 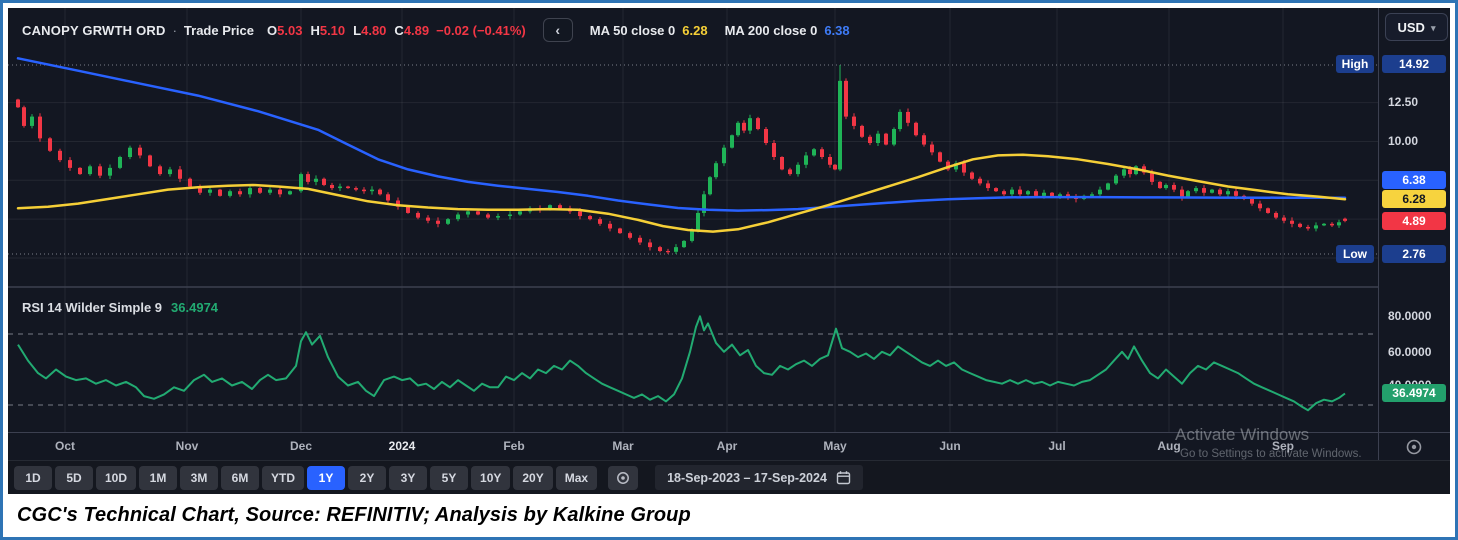 What do you see at coordinates (1414, 221) in the screenshot?
I see `last-price-badge: 4.89` at bounding box center [1414, 221].